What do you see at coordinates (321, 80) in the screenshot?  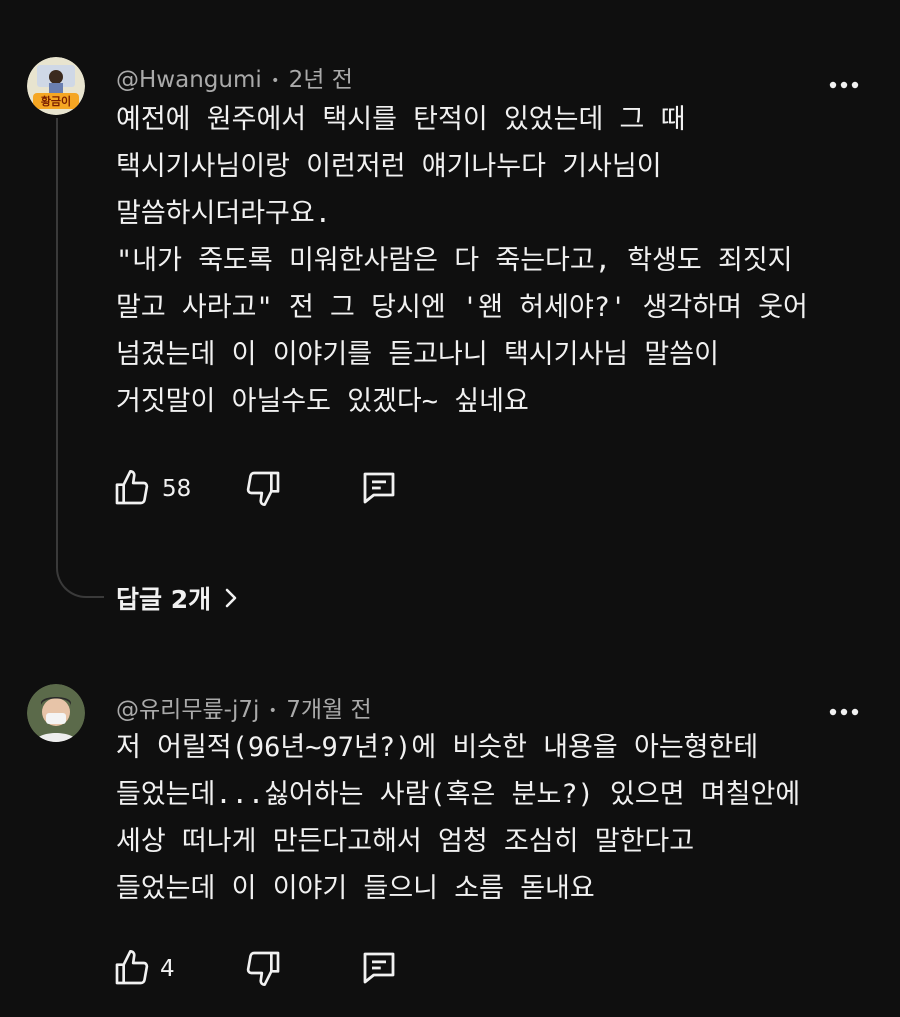 I see `comment-time: 2년 전` at bounding box center [321, 80].